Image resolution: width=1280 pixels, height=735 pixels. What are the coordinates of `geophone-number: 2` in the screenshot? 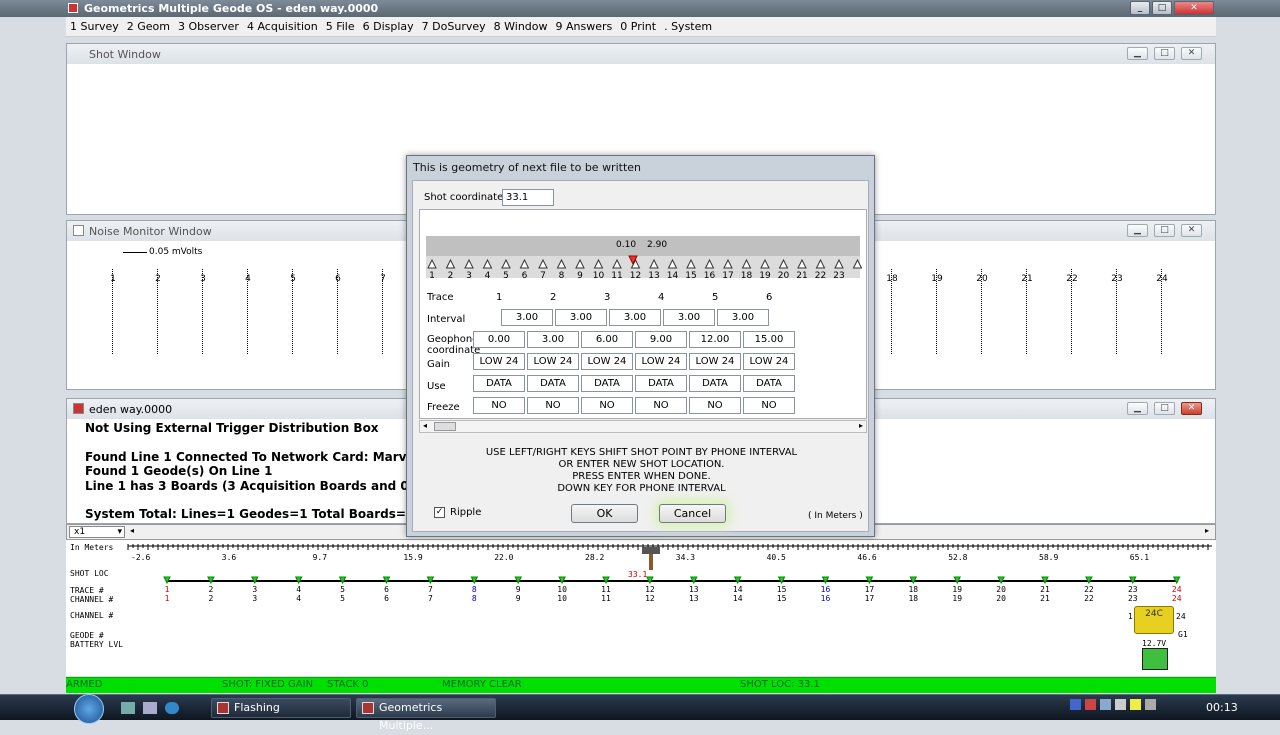 It's located at (451, 276).